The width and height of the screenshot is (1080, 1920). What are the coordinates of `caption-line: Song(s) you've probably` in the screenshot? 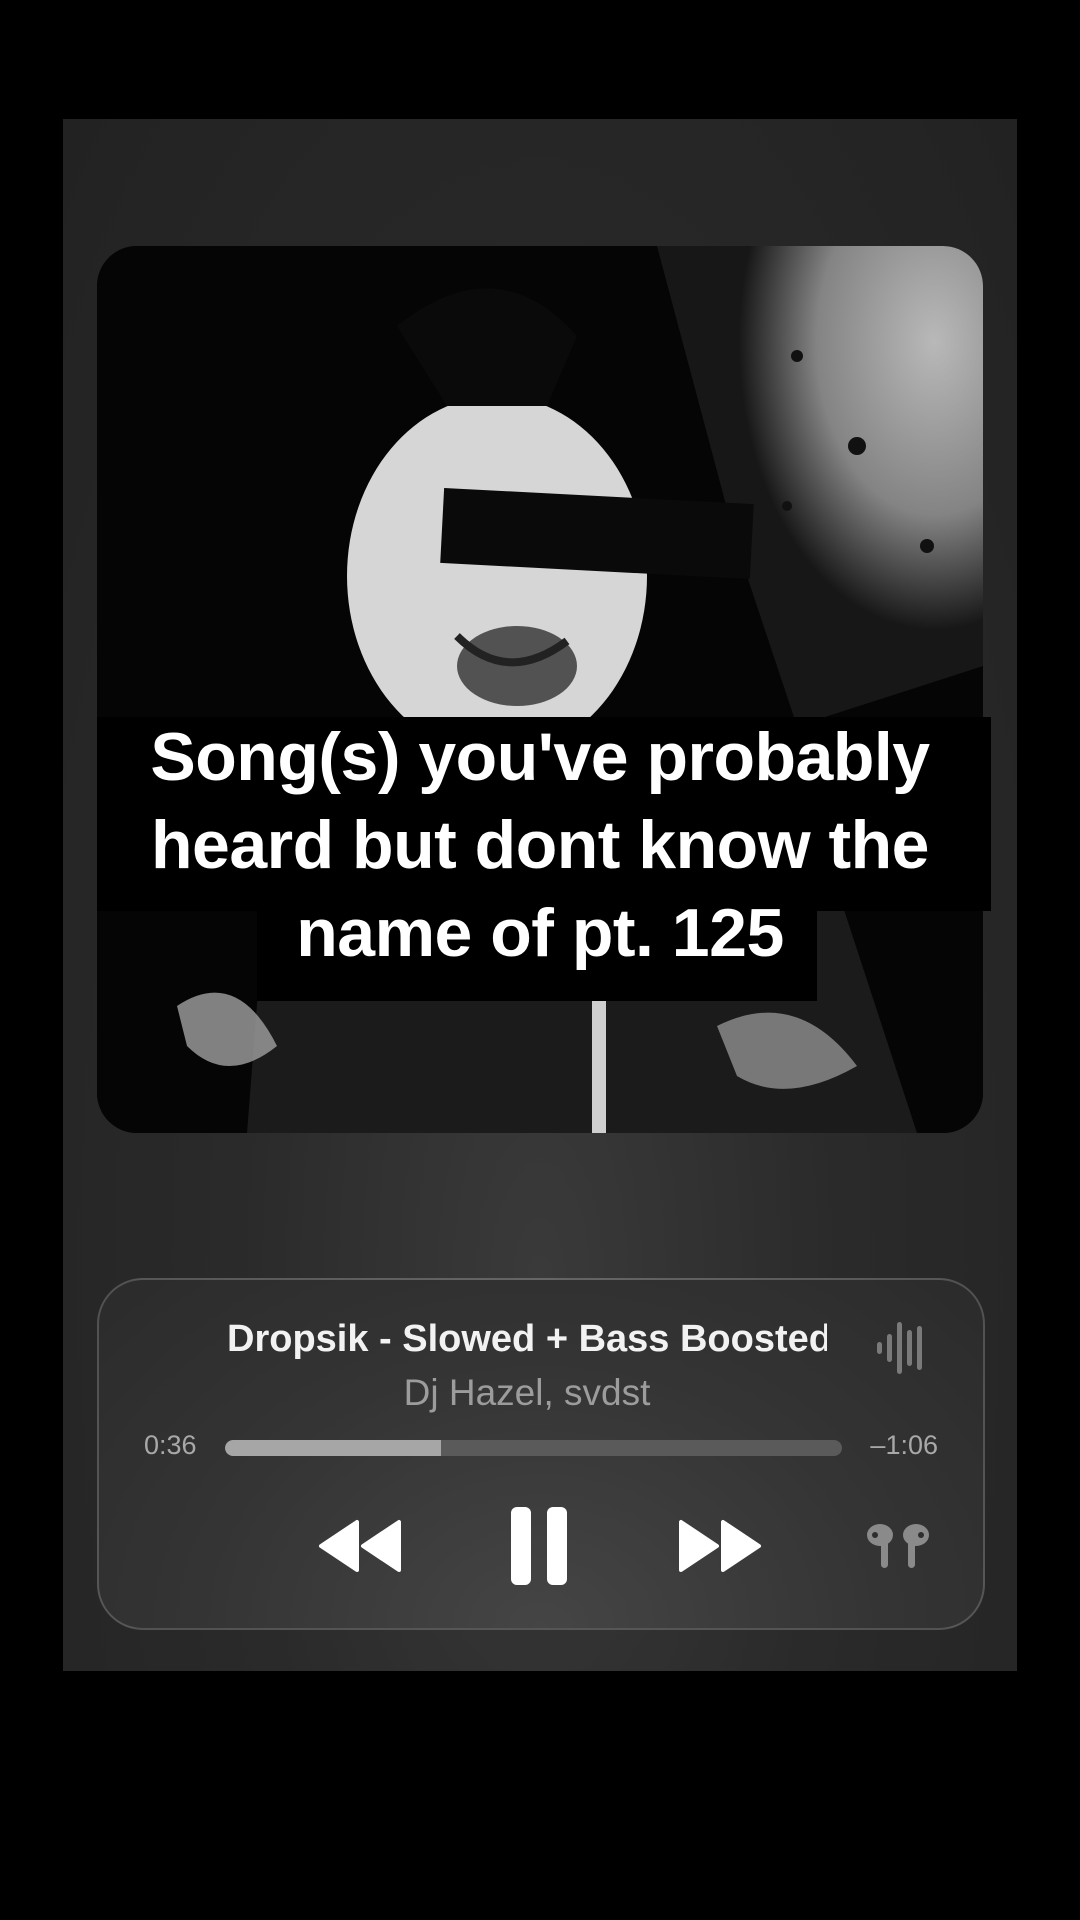 It's located at (540, 757).